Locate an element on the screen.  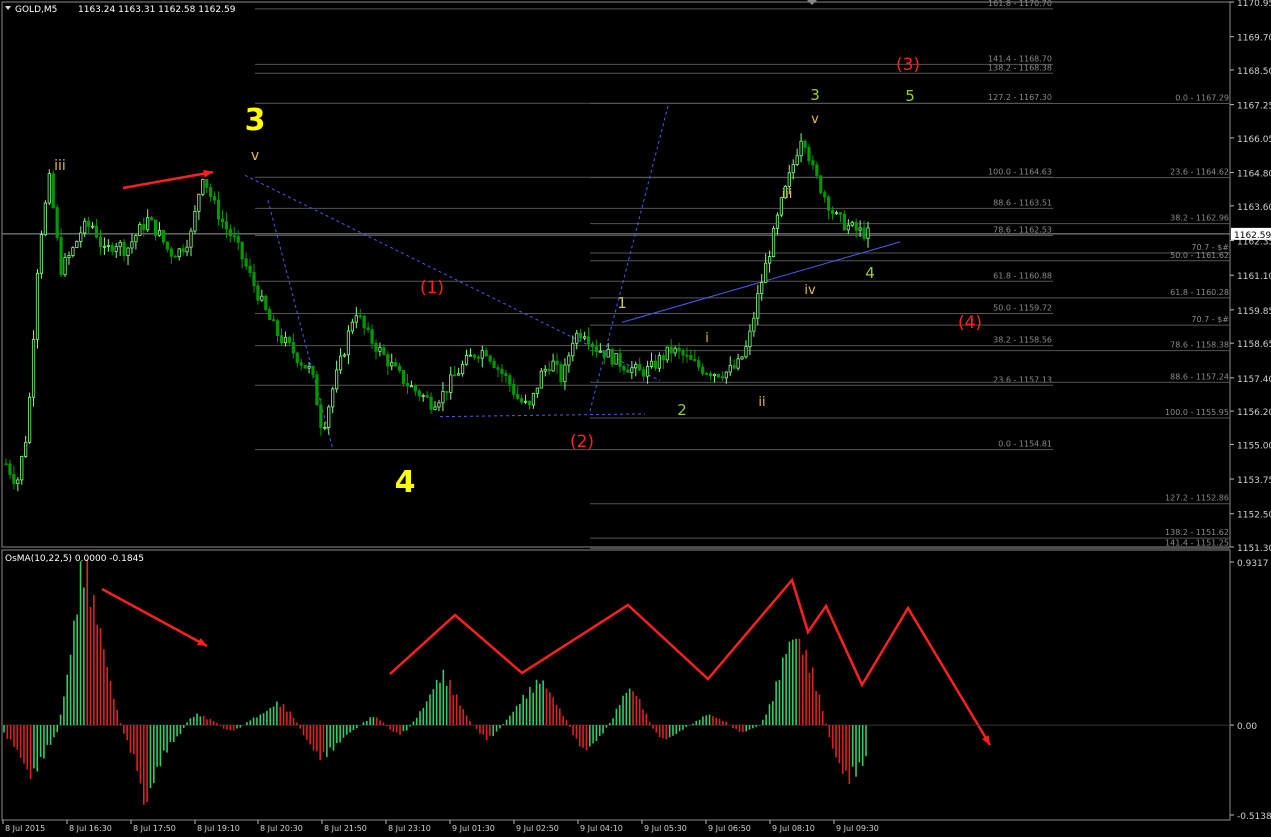
wave-label: iv is located at coordinates (810, 290).